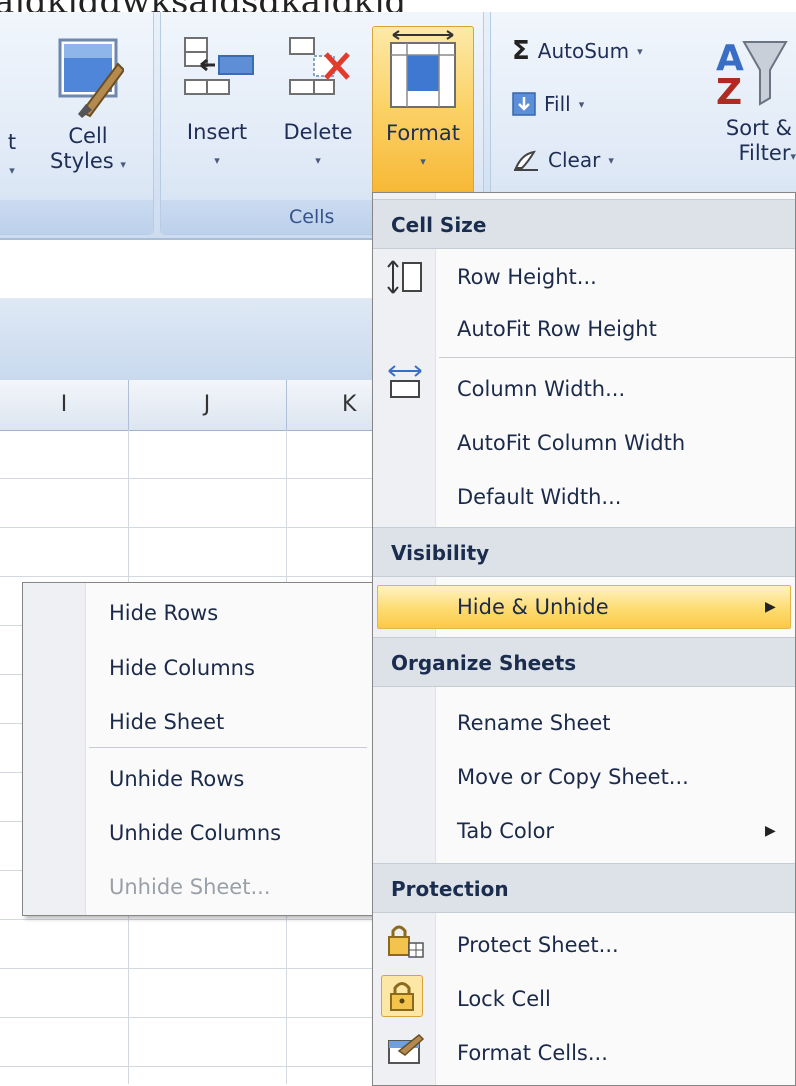 The width and height of the screenshot is (796, 1086). Describe the element at coordinates (758, 128) in the screenshot. I see `sort-label-1: Sort &` at that location.